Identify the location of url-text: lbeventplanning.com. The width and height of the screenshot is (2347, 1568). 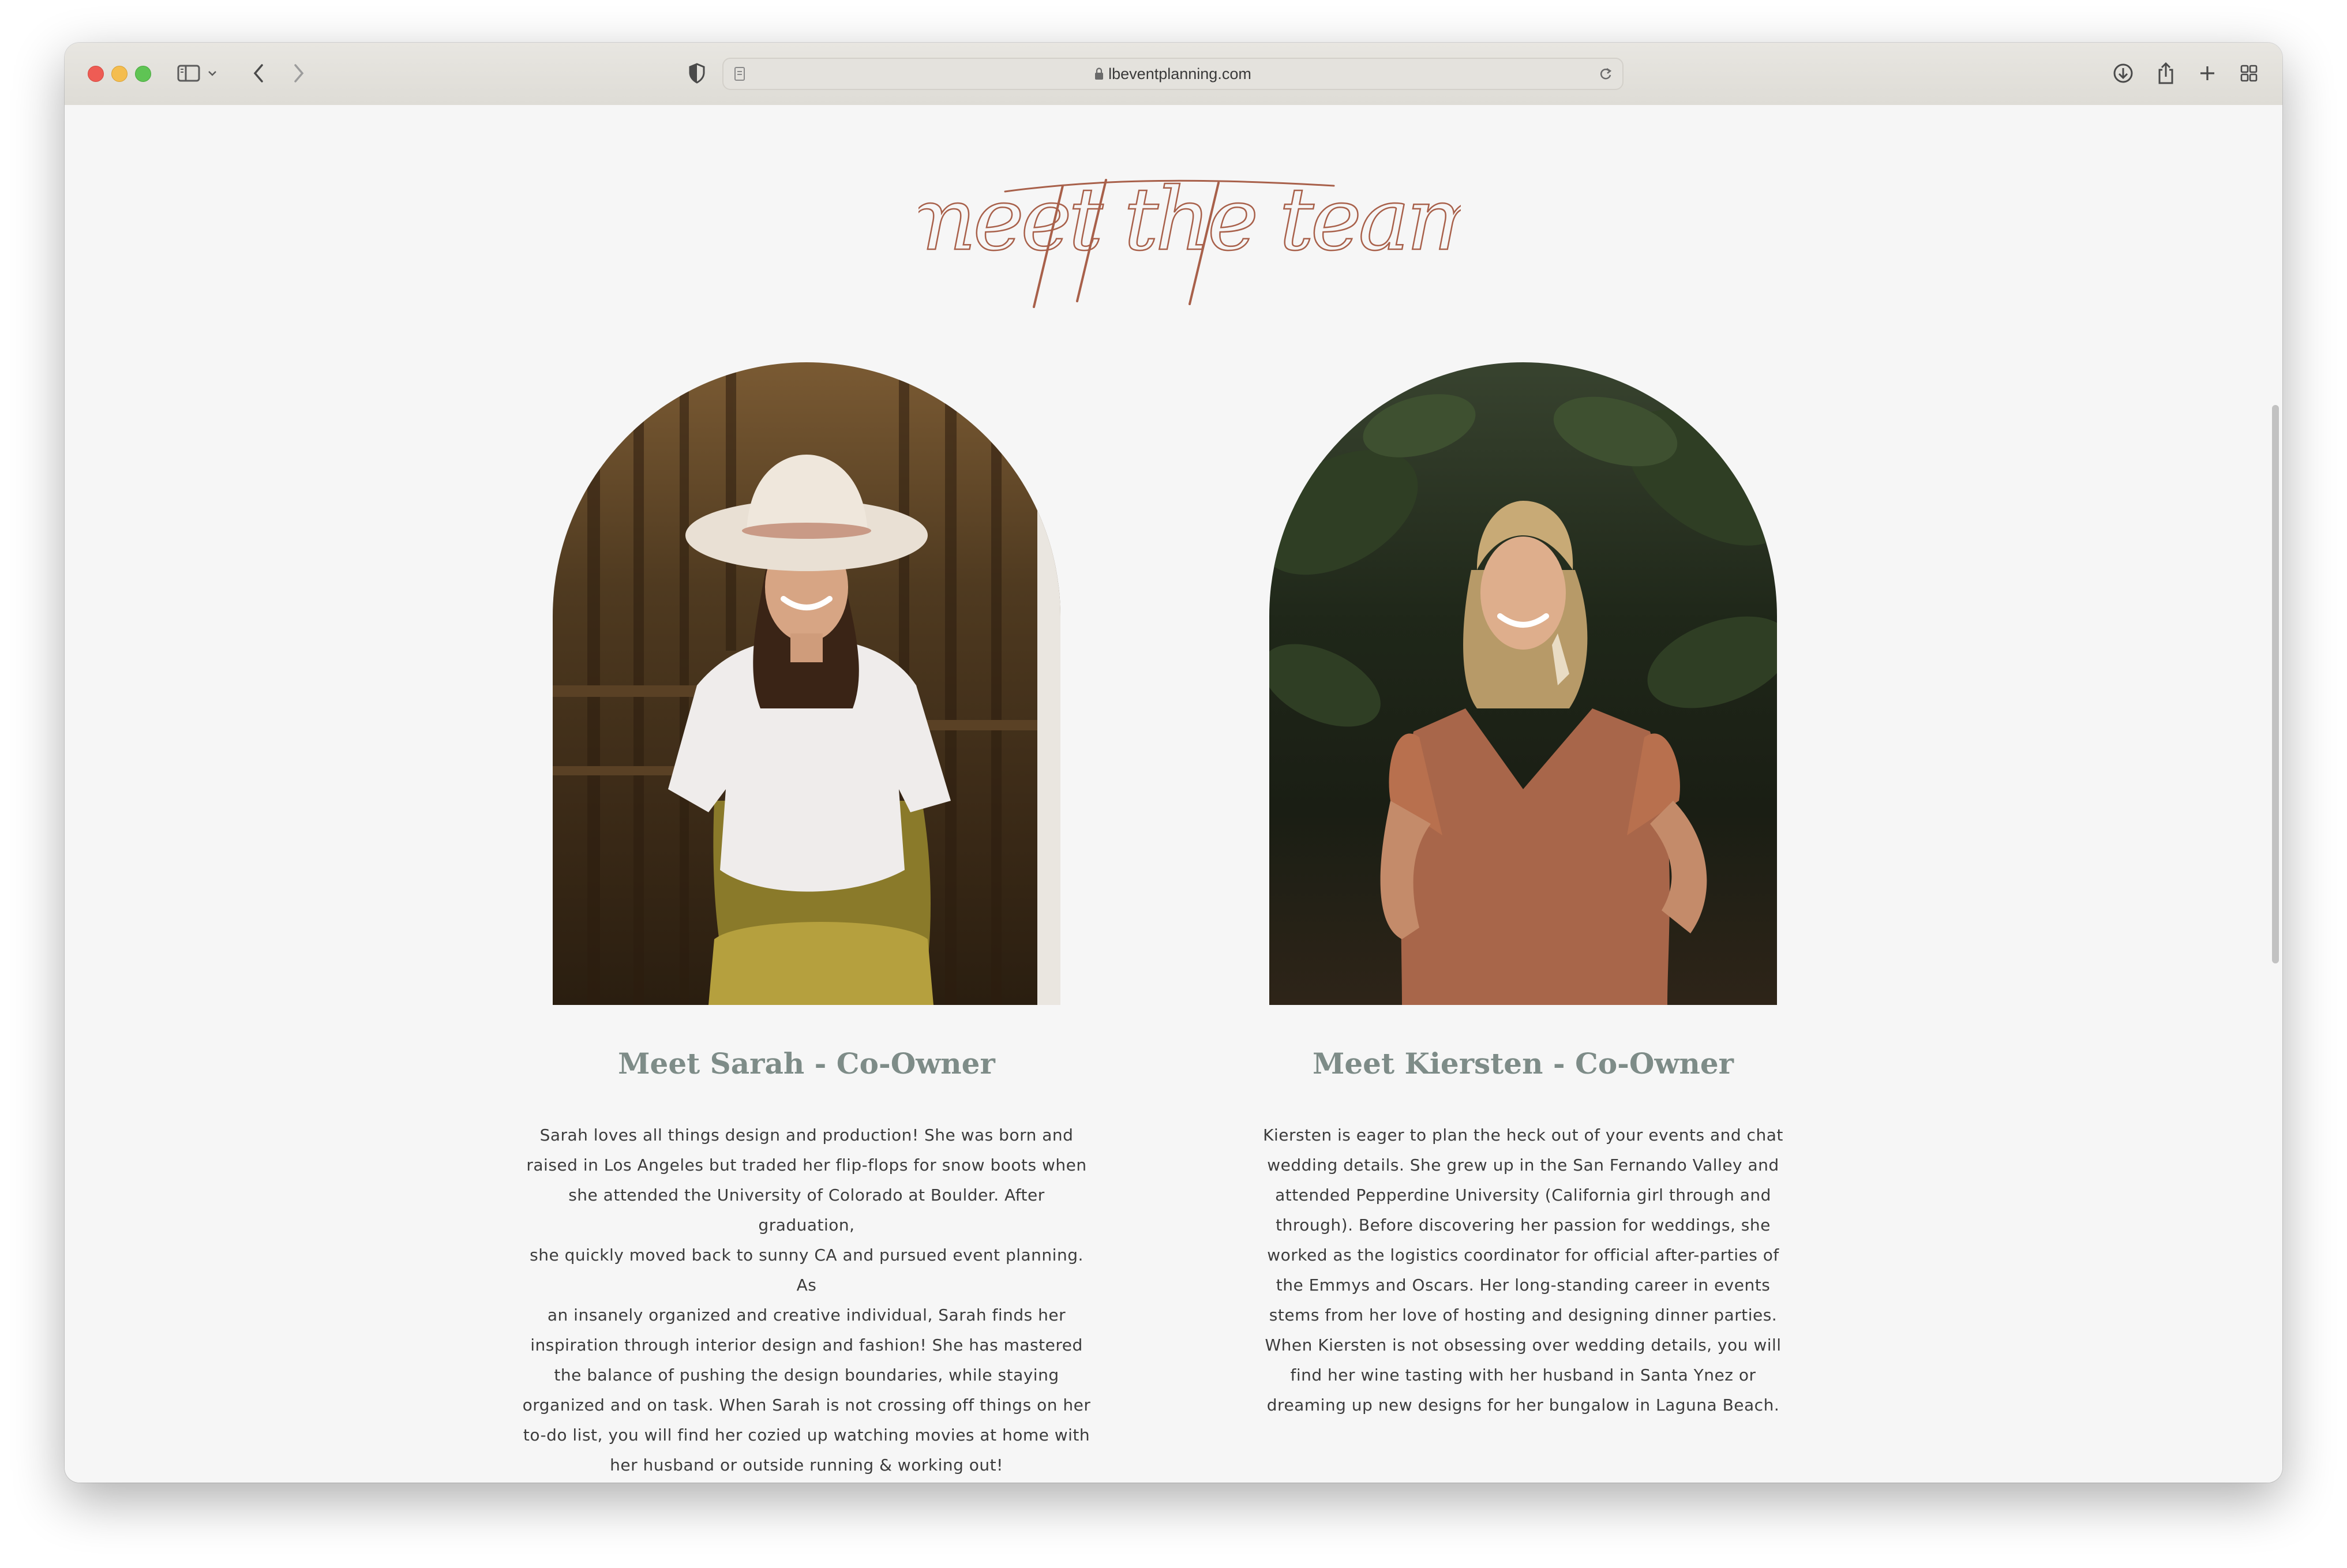
(1179, 73).